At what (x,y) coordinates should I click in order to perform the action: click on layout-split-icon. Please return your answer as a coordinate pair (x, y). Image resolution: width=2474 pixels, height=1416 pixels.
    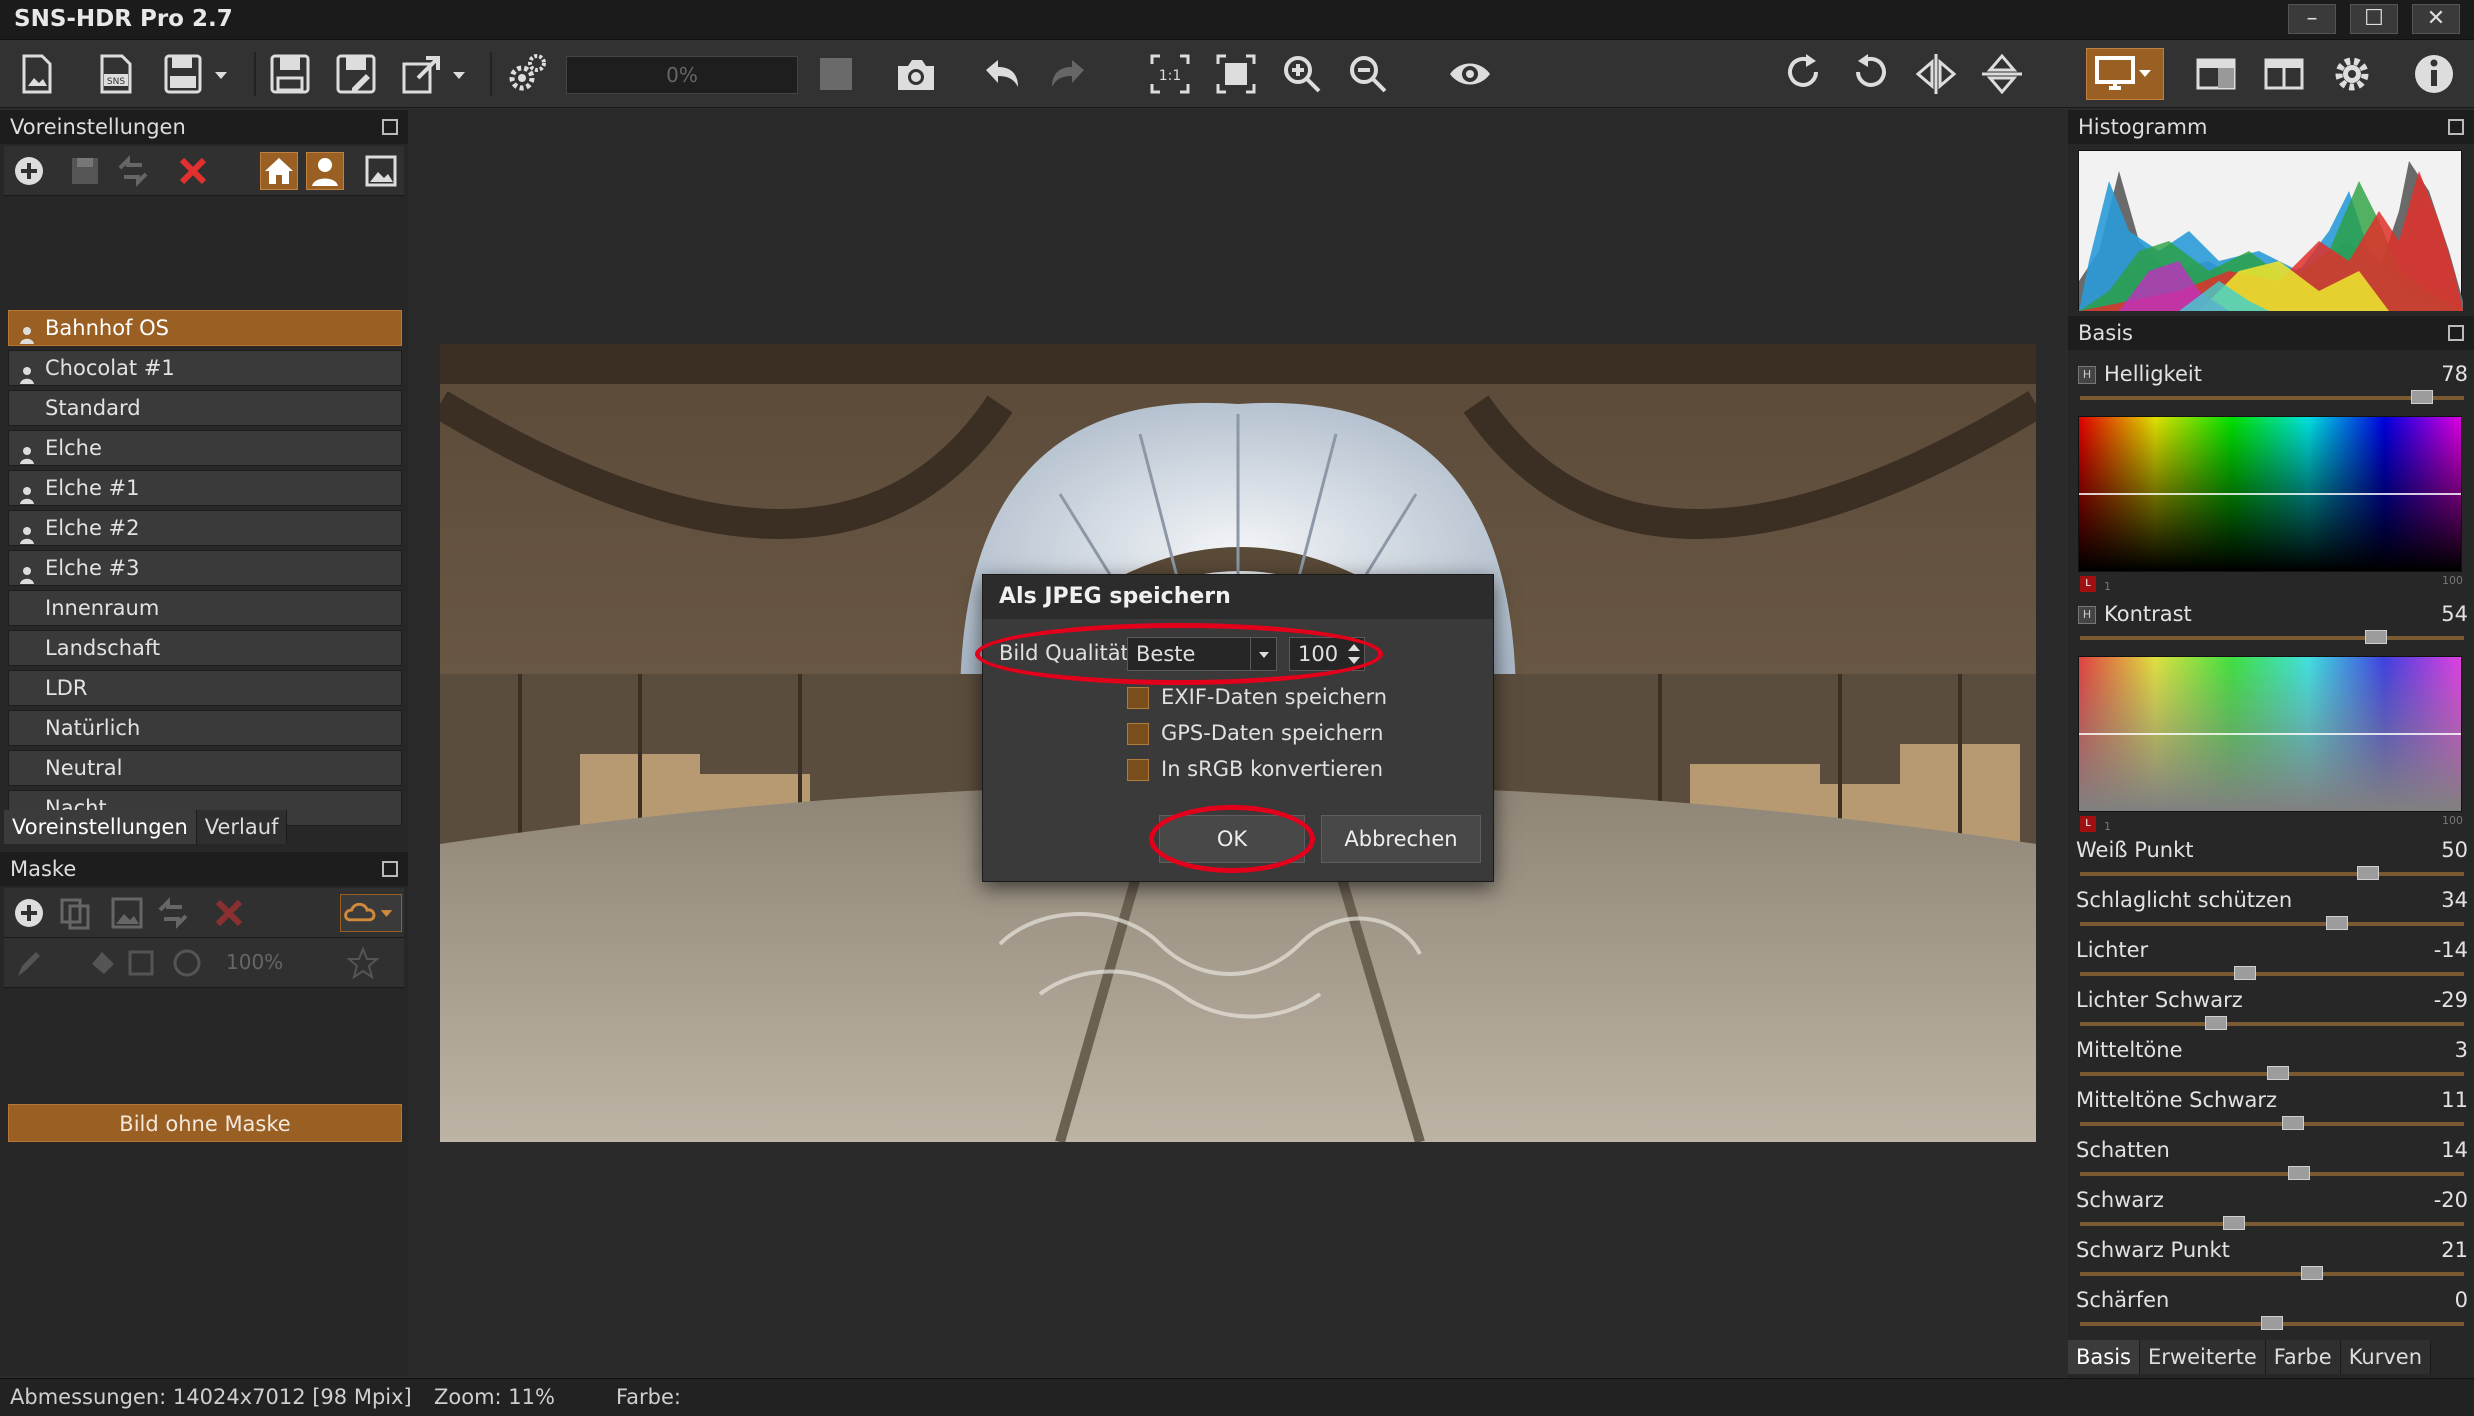
    Looking at the image, I should click on (2284, 74).